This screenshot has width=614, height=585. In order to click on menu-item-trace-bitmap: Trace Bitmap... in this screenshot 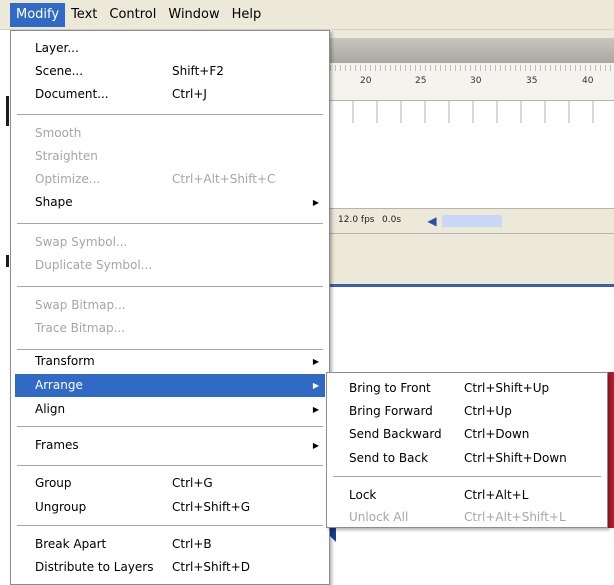, I will do `click(170, 328)`.